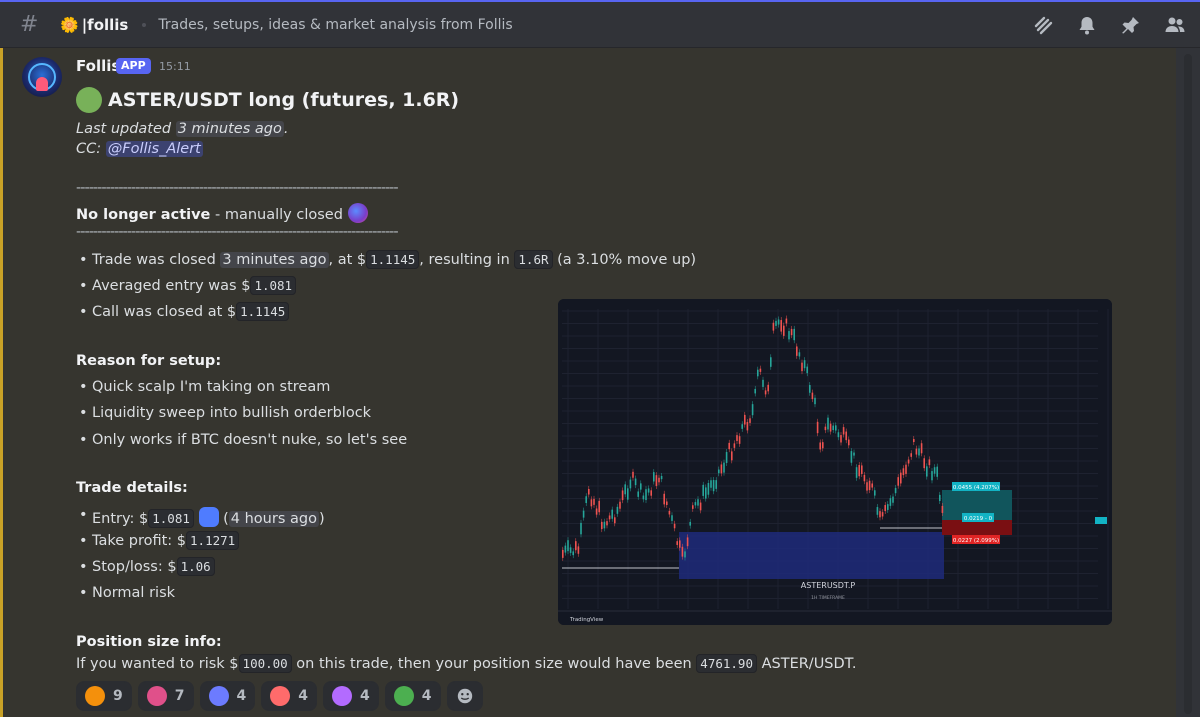  What do you see at coordinates (213, 540) in the screenshot?
I see `tp-code: 1.1271` at bounding box center [213, 540].